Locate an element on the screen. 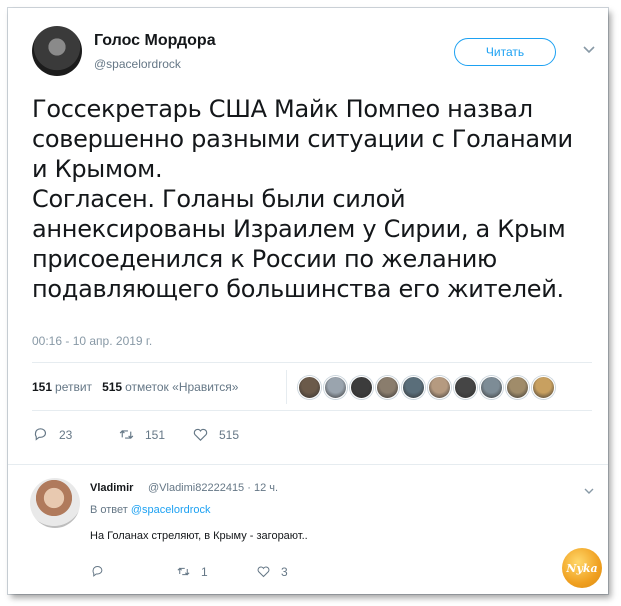 This screenshot has width=621, height=606. reply-retweet-count: 1 is located at coordinates (204, 571).